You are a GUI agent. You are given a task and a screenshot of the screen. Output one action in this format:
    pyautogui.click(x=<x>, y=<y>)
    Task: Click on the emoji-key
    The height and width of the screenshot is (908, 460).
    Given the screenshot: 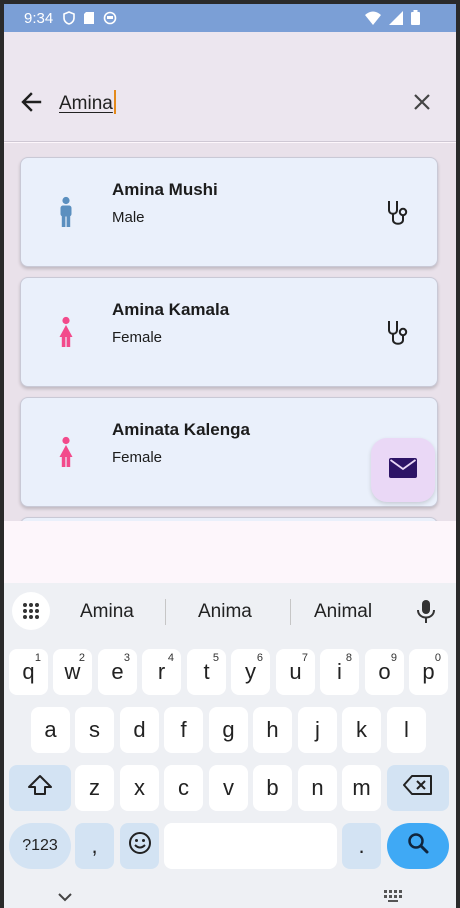 What is the action you would take?
    pyautogui.click(x=139, y=846)
    